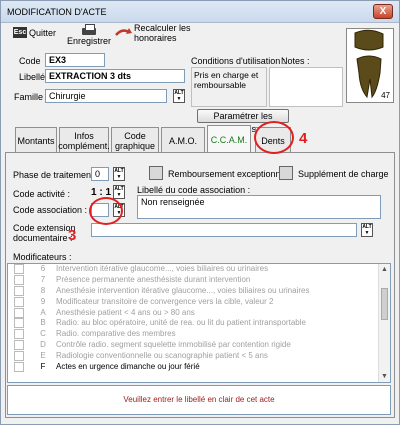 The height and width of the screenshot is (425, 400). I want to click on close-button: X, so click(383, 11).